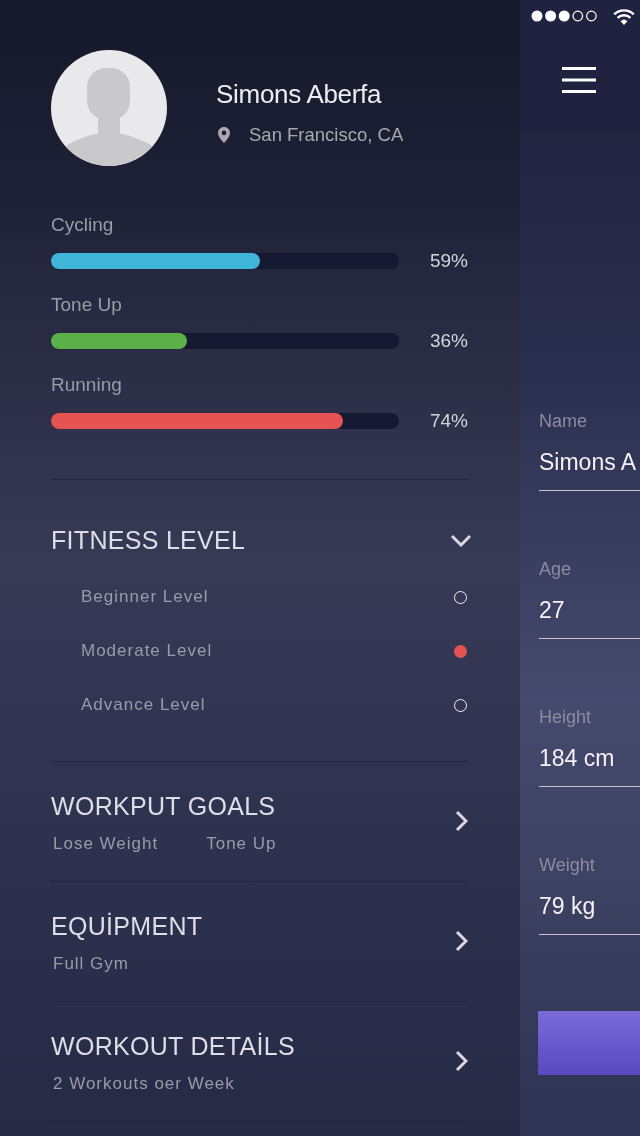 The image size is (640, 1136). I want to click on menu-button, so click(579, 80).